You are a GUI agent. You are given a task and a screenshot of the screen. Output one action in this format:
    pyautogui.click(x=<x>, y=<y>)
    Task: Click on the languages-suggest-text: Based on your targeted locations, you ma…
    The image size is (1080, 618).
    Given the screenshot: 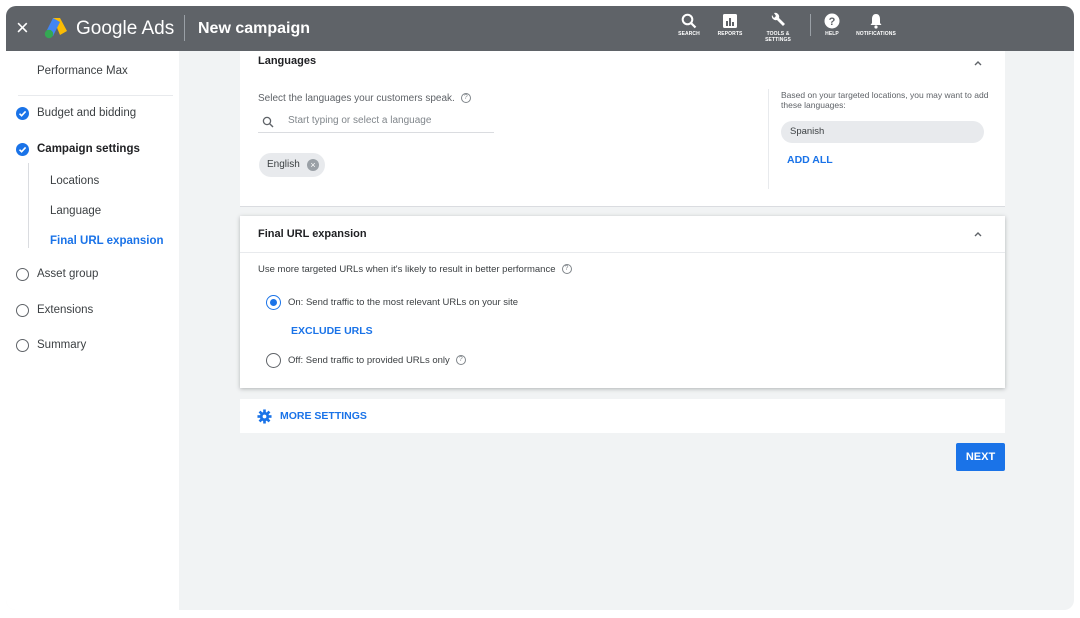 What is the action you would take?
    pyautogui.click(x=885, y=100)
    